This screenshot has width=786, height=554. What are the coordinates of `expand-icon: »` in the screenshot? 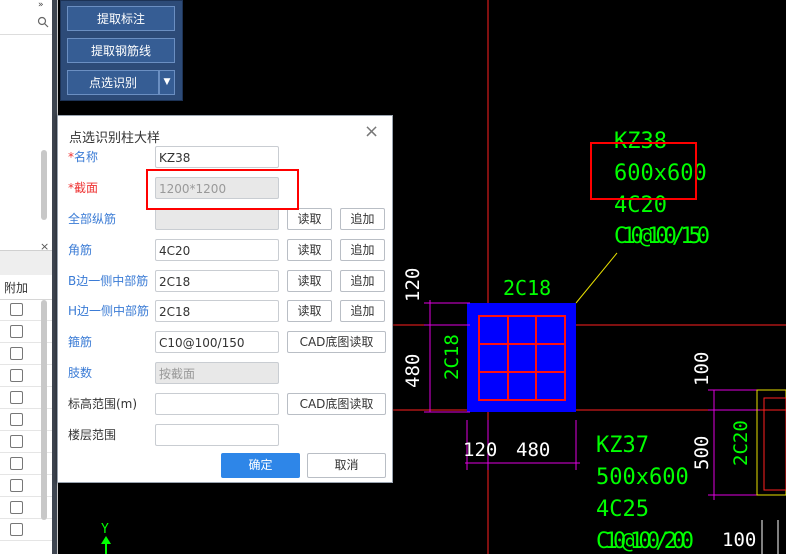 It's located at (45, 5).